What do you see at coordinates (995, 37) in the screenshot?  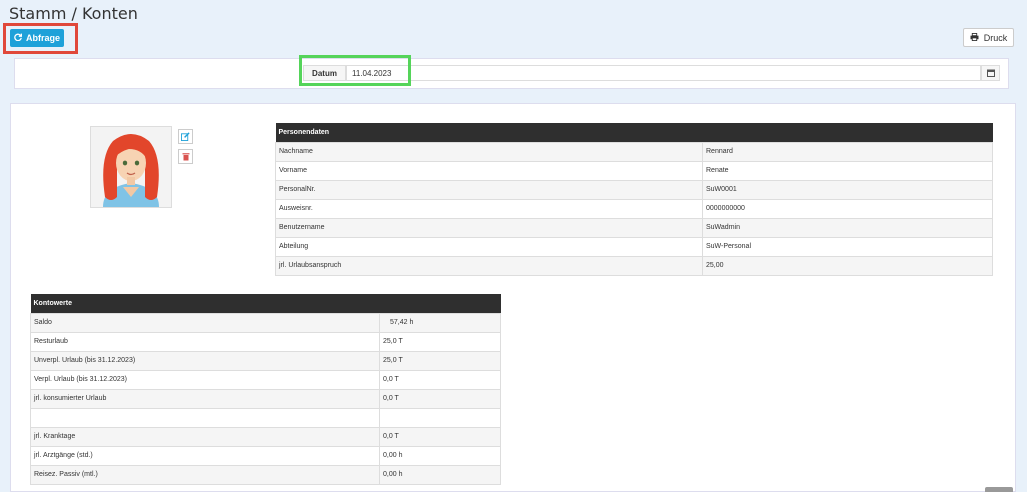 I see `print-button-label: Druck` at bounding box center [995, 37].